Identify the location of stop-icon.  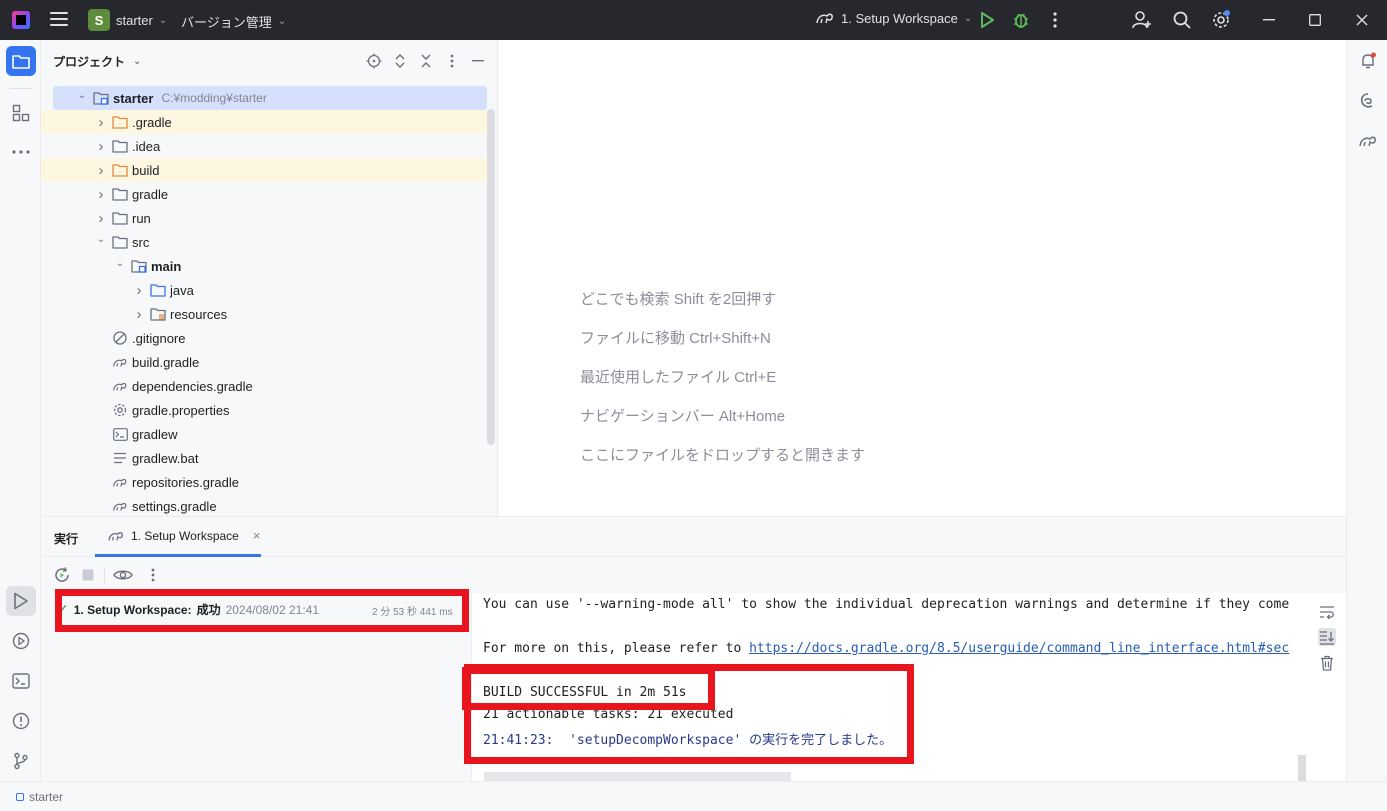
(88, 575).